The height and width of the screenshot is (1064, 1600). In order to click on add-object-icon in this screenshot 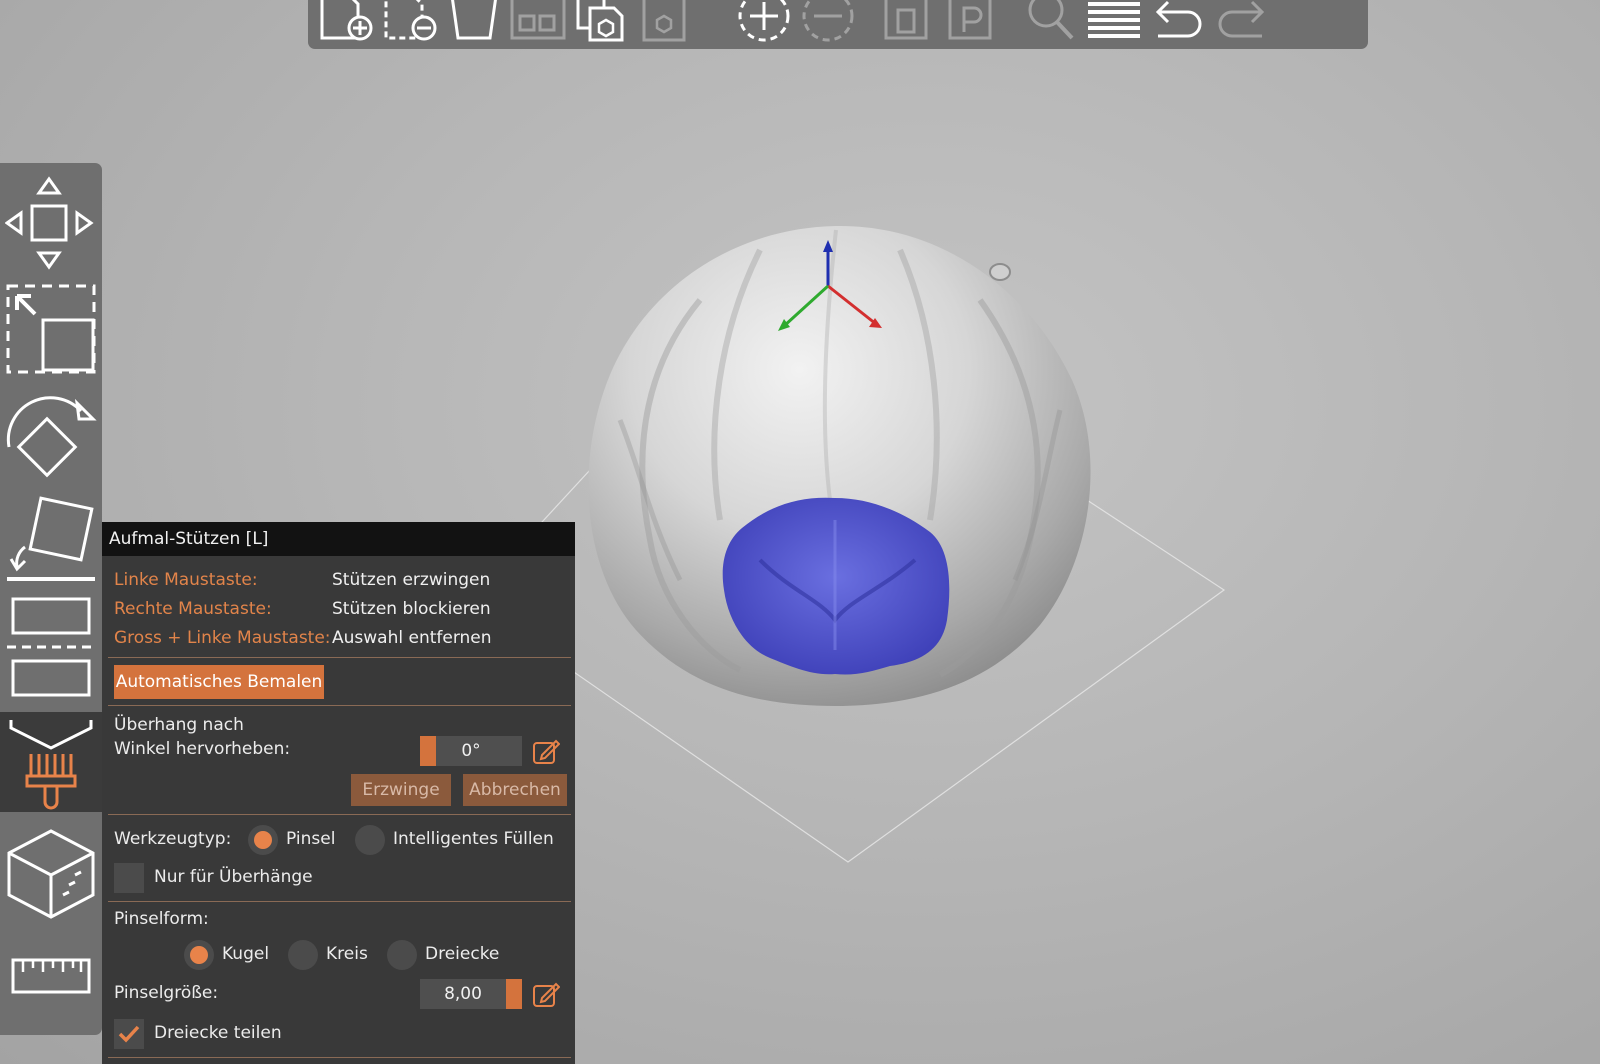, I will do `click(346, 20)`.